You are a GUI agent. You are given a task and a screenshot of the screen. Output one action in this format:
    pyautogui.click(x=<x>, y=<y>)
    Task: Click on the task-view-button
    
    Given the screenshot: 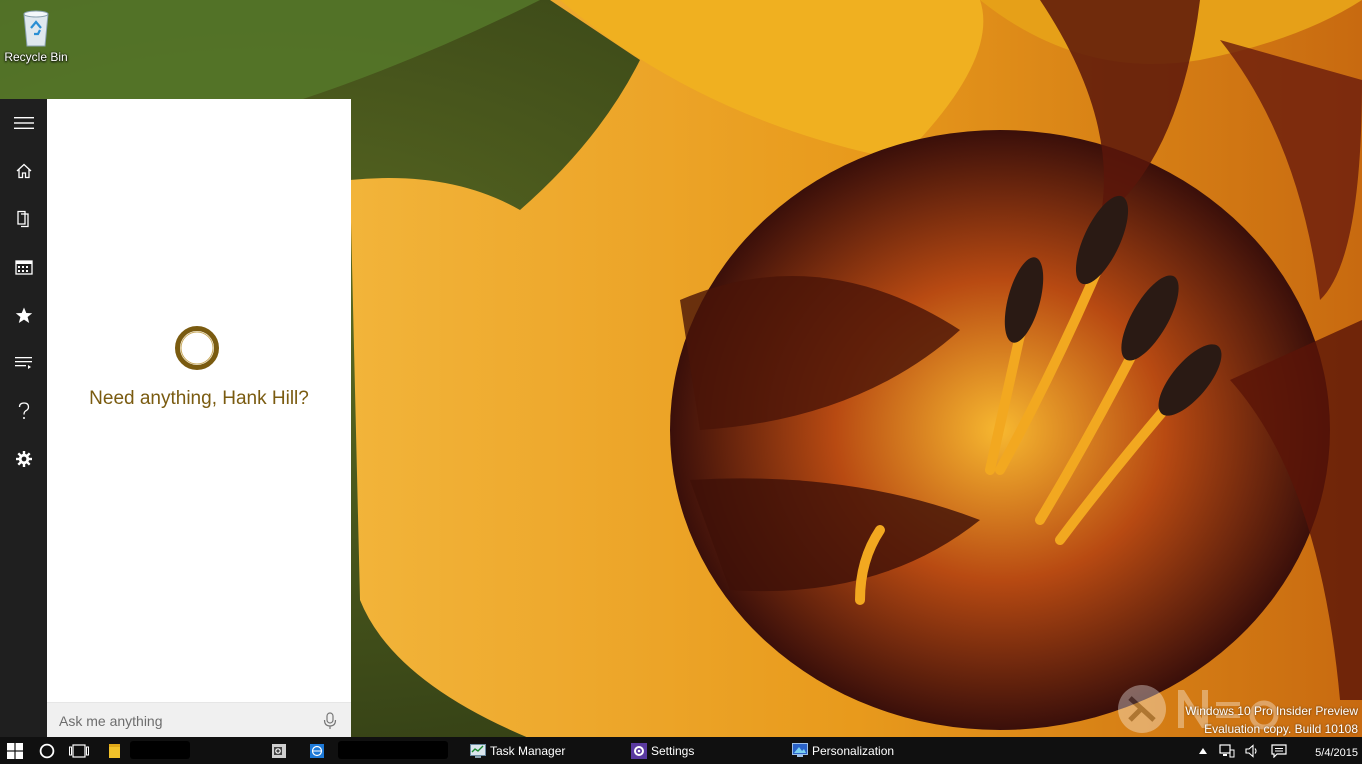 What is the action you would take?
    pyautogui.click(x=79, y=750)
    